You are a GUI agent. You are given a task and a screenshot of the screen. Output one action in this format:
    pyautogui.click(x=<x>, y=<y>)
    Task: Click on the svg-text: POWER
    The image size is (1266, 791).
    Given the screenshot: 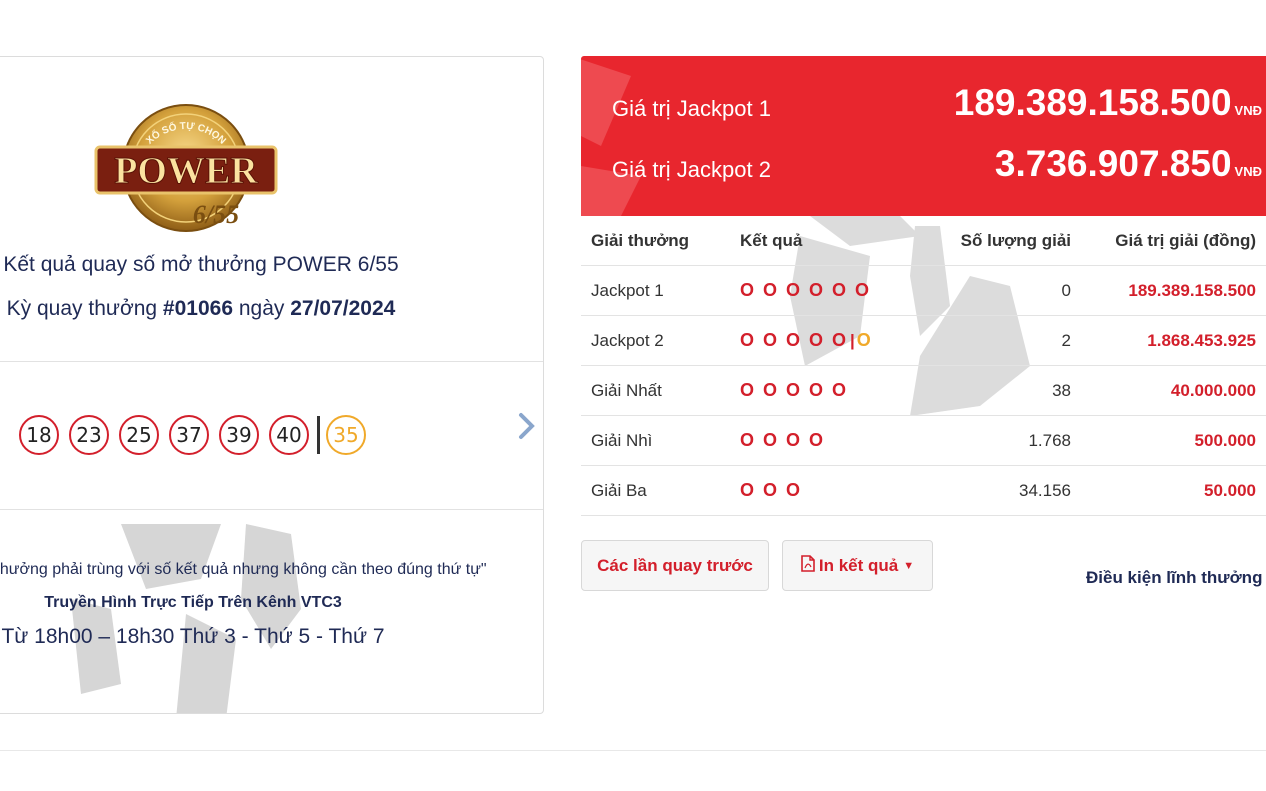 What is the action you would take?
    pyautogui.click(x=186, y=171)
    